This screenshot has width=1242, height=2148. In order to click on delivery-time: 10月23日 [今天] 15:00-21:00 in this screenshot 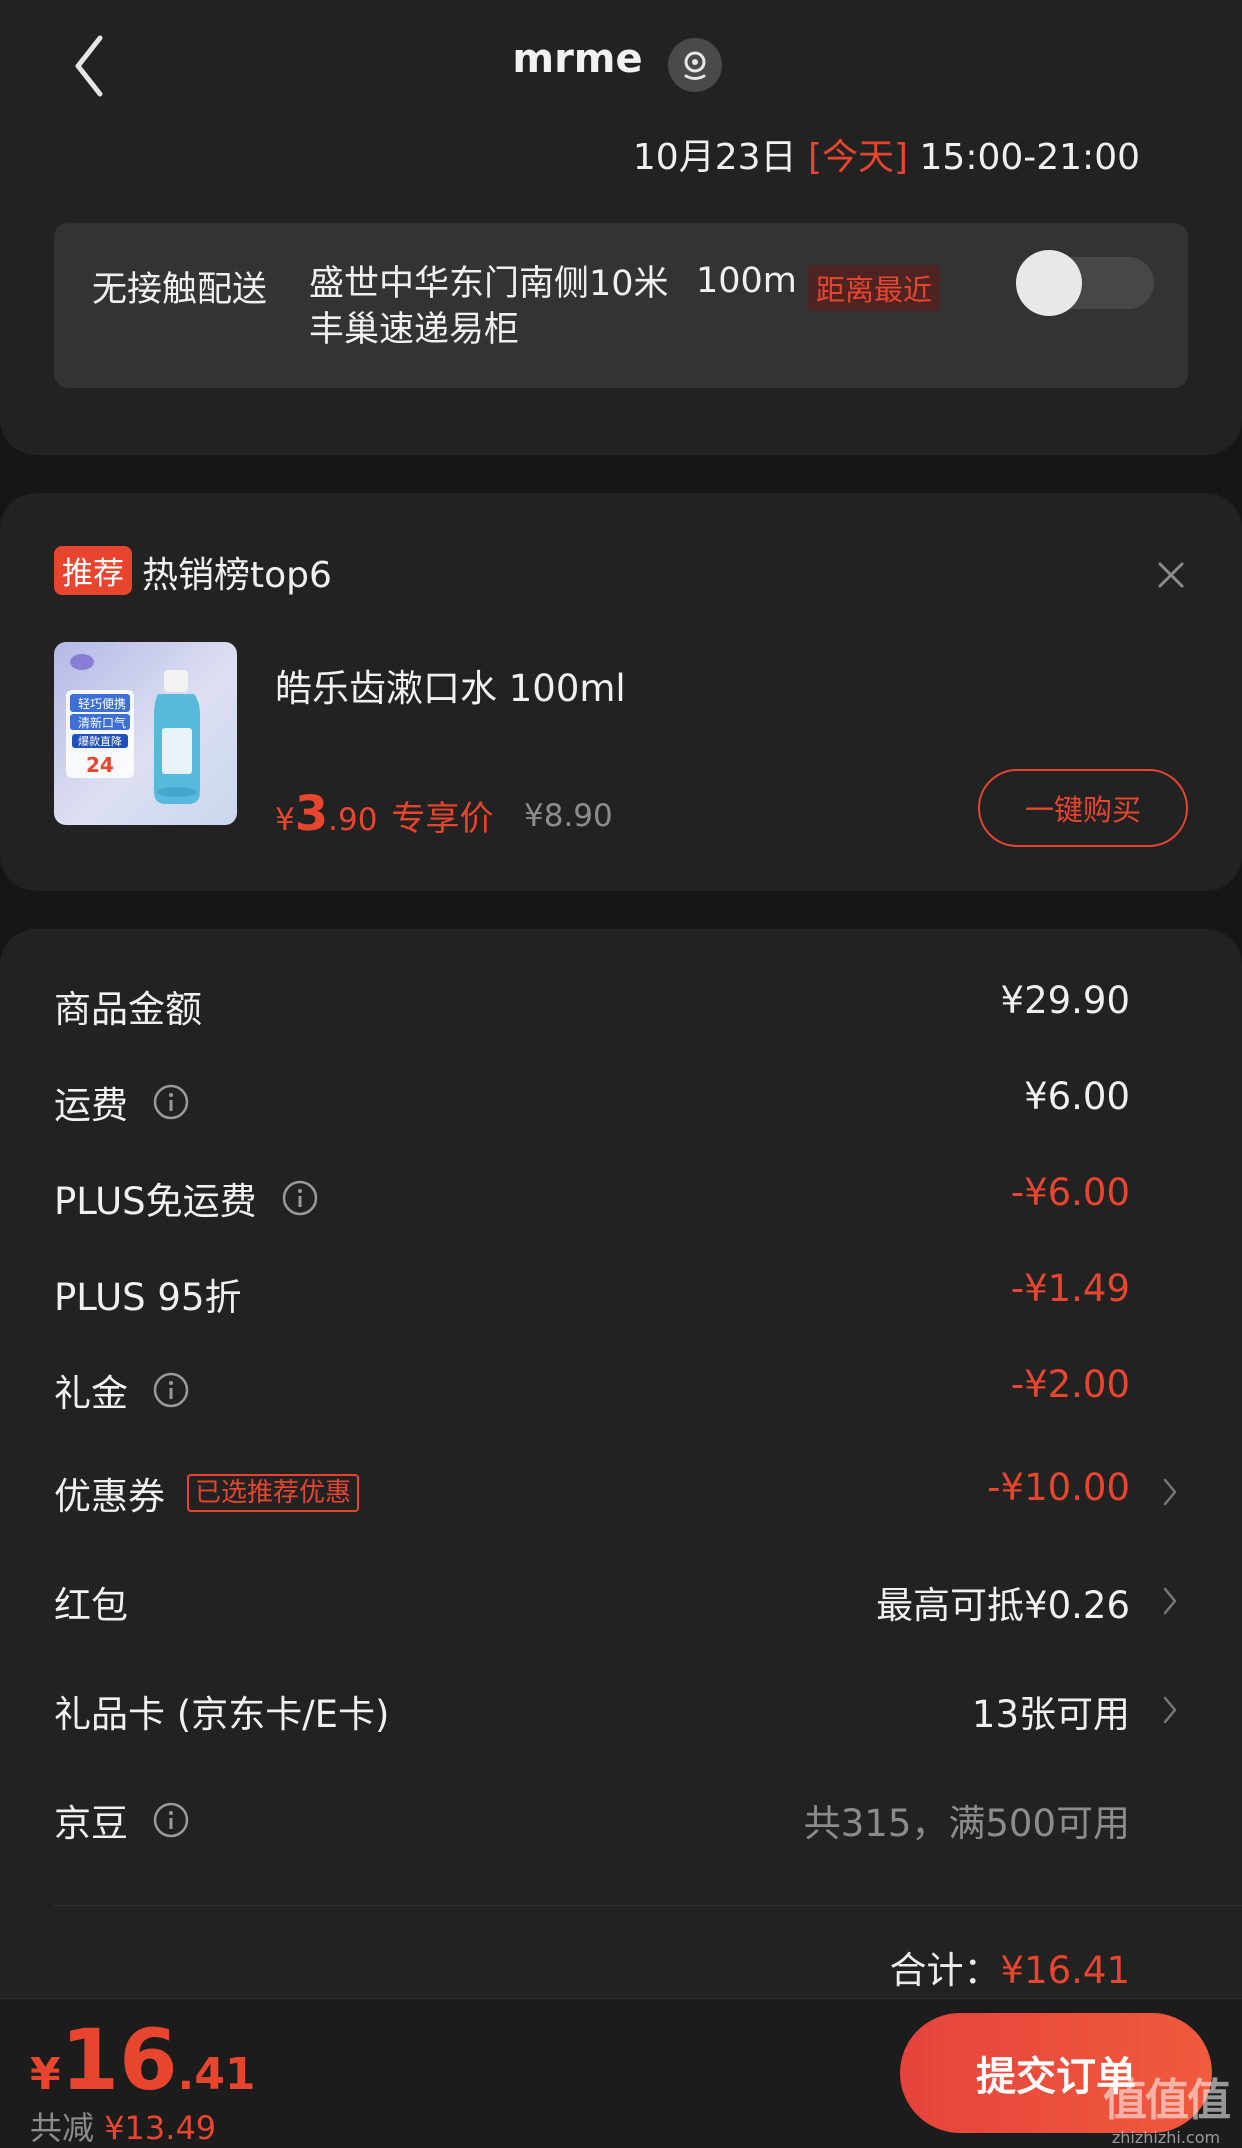, I will do `click(870, 154)`.